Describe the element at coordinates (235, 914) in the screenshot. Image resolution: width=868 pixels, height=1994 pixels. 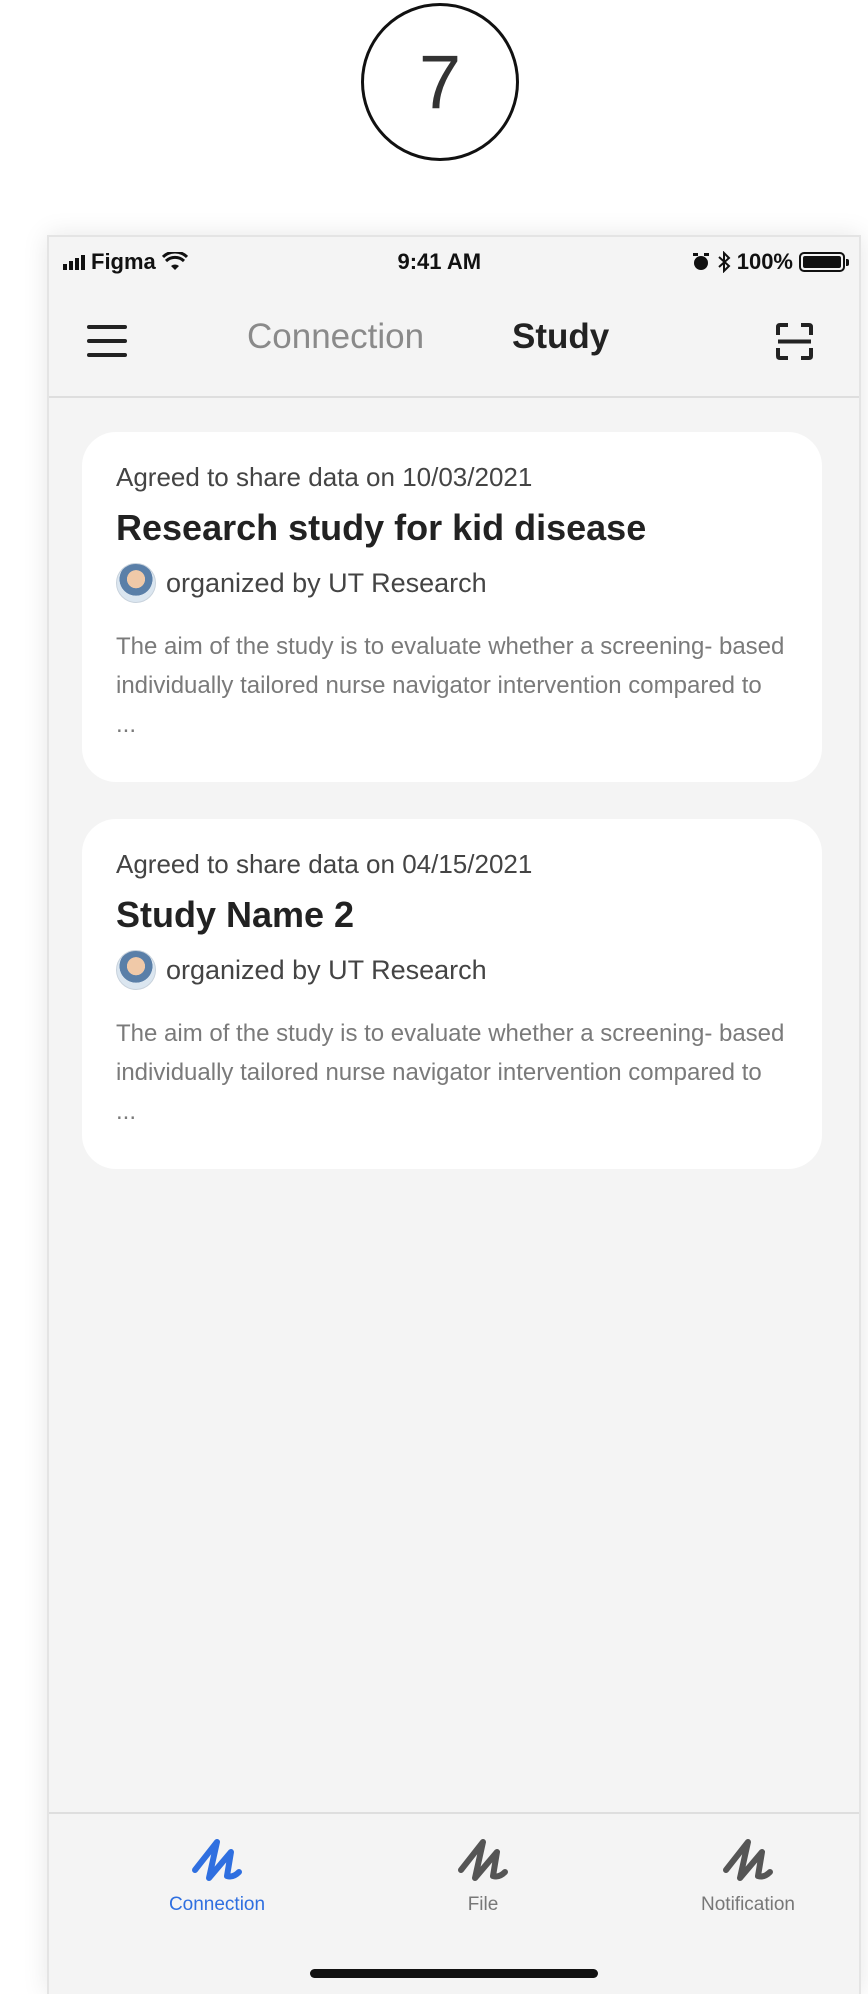
I see `study-title: Study Name 2` at that location.